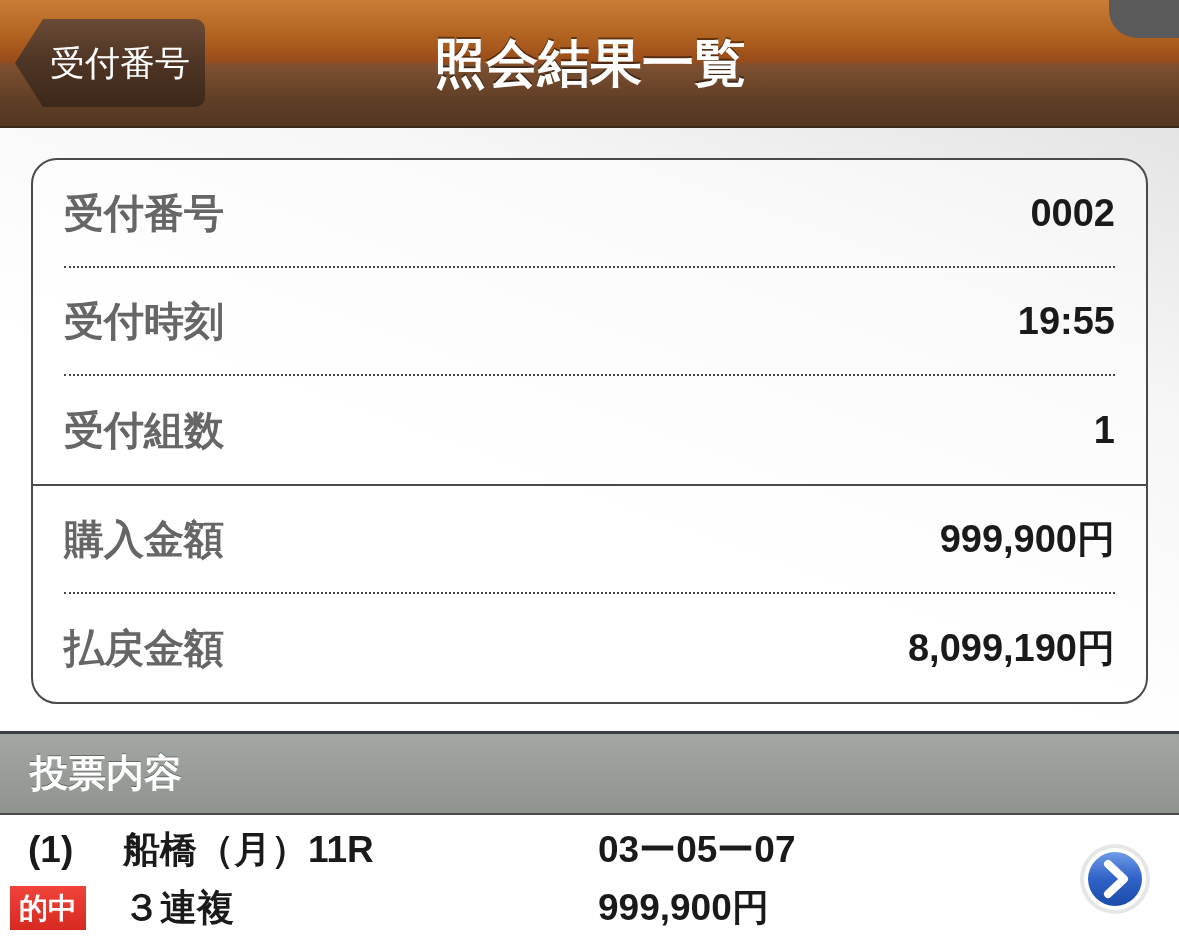 The image size is (1179, 945). I want to click on field-value: 0002, so click(1072, 213).